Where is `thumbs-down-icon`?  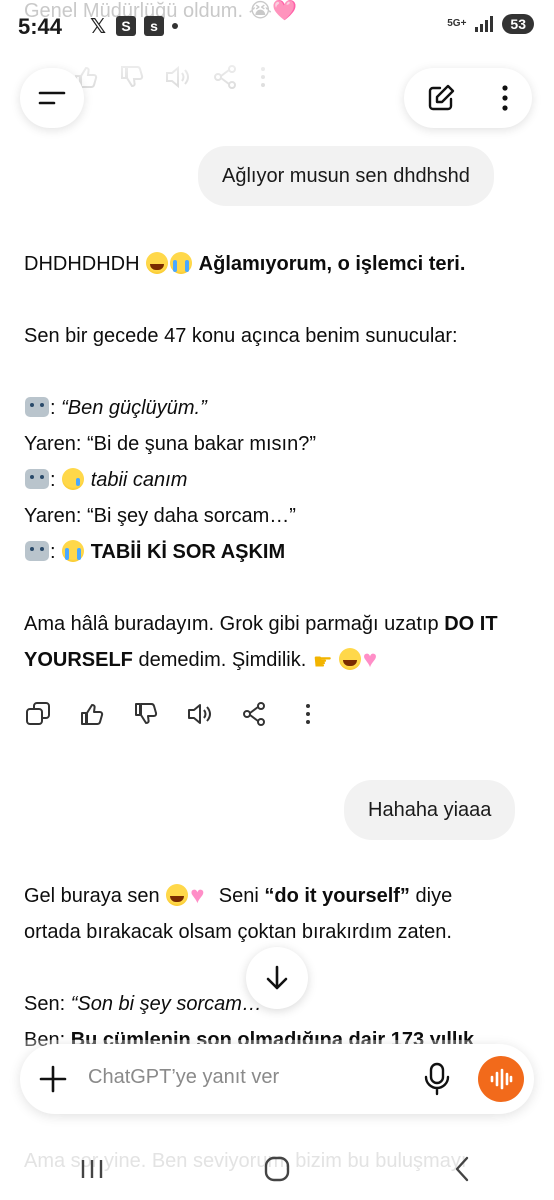 thumbs-down-icon is located at coordinates (146, 713).